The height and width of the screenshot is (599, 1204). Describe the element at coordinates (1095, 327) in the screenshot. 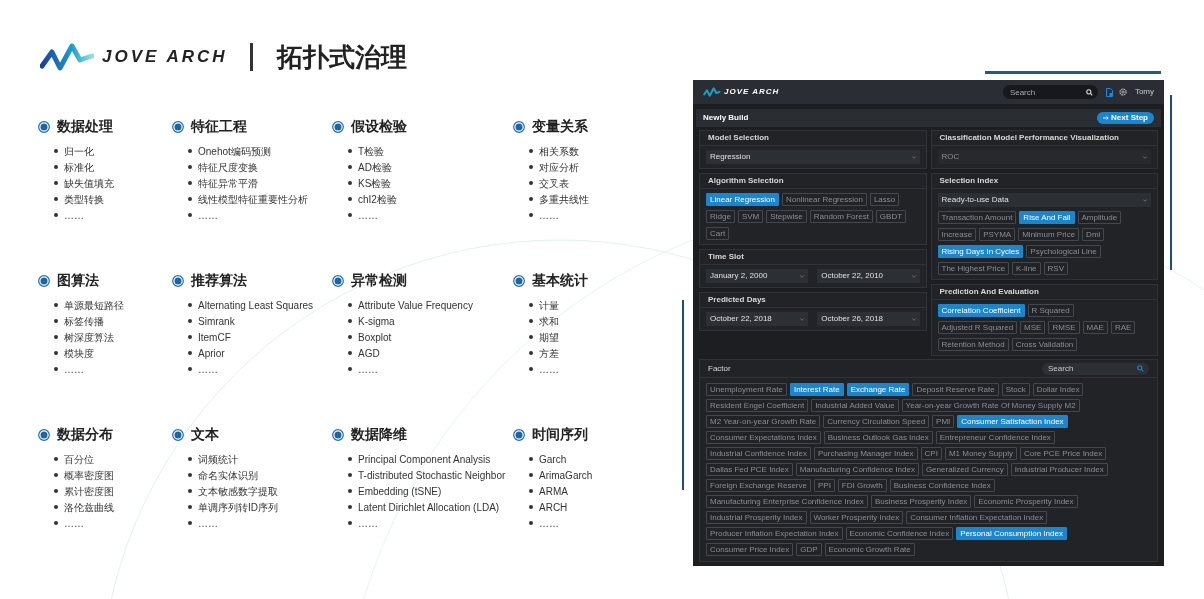

I see `option-chip: MAE` at that location.